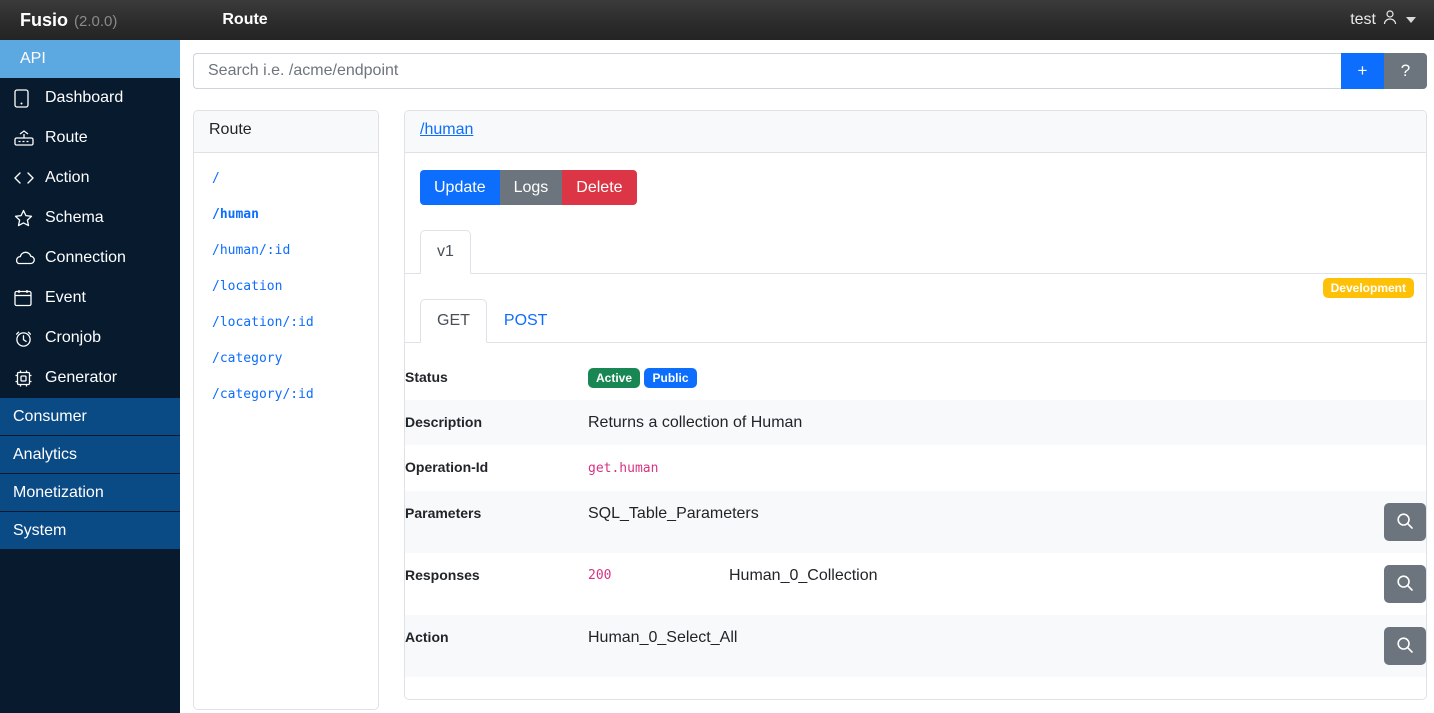 This screenshot has height=713, width=1434. I want to click on responses-search-button, so click(1405, 584).